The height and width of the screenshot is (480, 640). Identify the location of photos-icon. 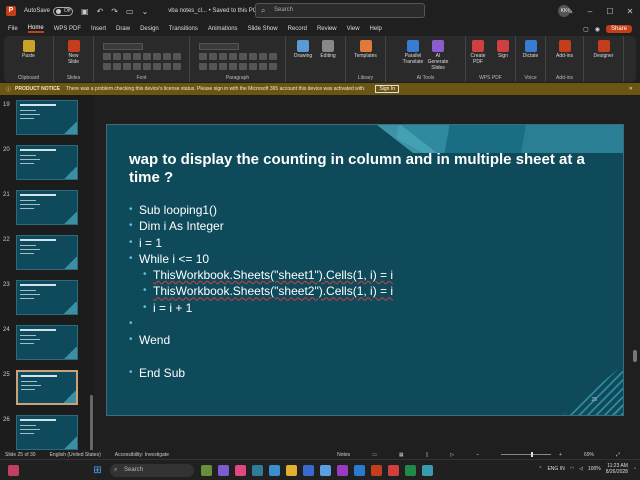
(427, 470).